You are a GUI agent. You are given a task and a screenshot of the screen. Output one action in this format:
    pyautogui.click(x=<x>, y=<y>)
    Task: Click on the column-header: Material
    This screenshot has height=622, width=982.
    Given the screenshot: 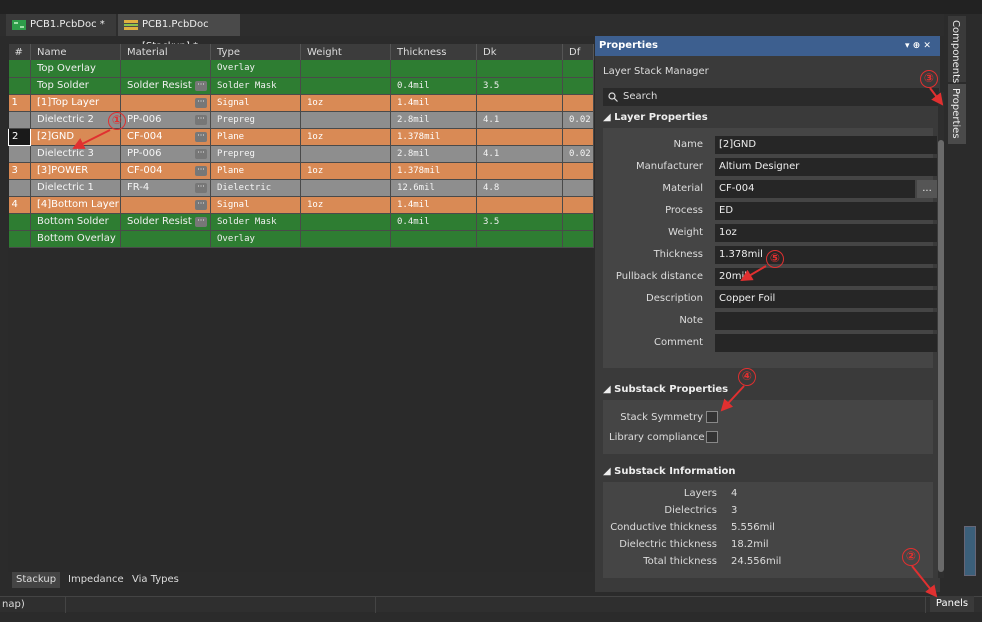 What is the action you would take?
    pyautogui.click(x=165, y=52)
    